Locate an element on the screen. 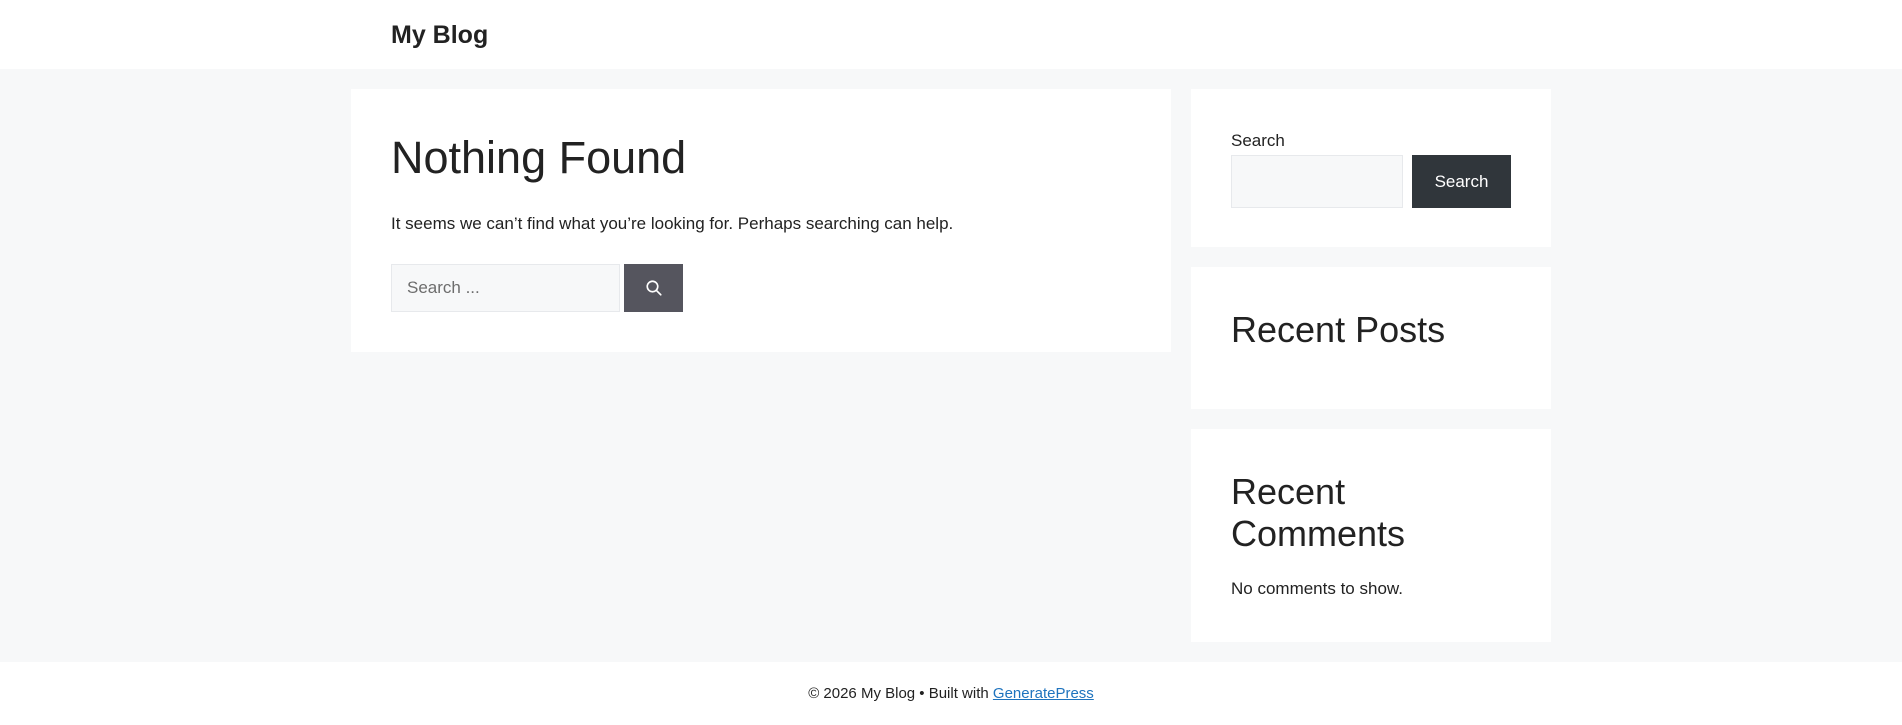 Image resolution: width=1902 pixels, height=725 pixels. search-widget: Search Search is located at coordinates (1371, 168).